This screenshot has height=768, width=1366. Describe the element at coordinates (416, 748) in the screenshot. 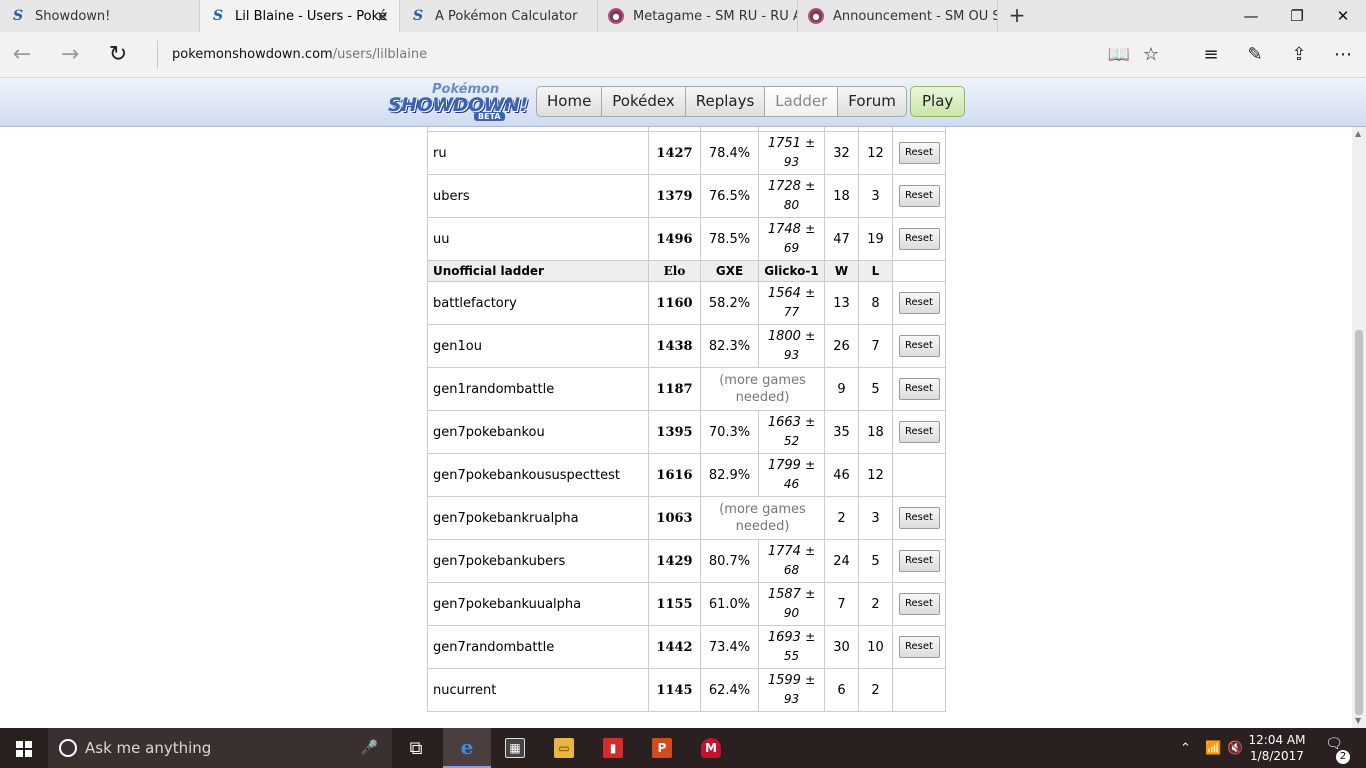

I see `task-view-icon: ⧉` at that location.